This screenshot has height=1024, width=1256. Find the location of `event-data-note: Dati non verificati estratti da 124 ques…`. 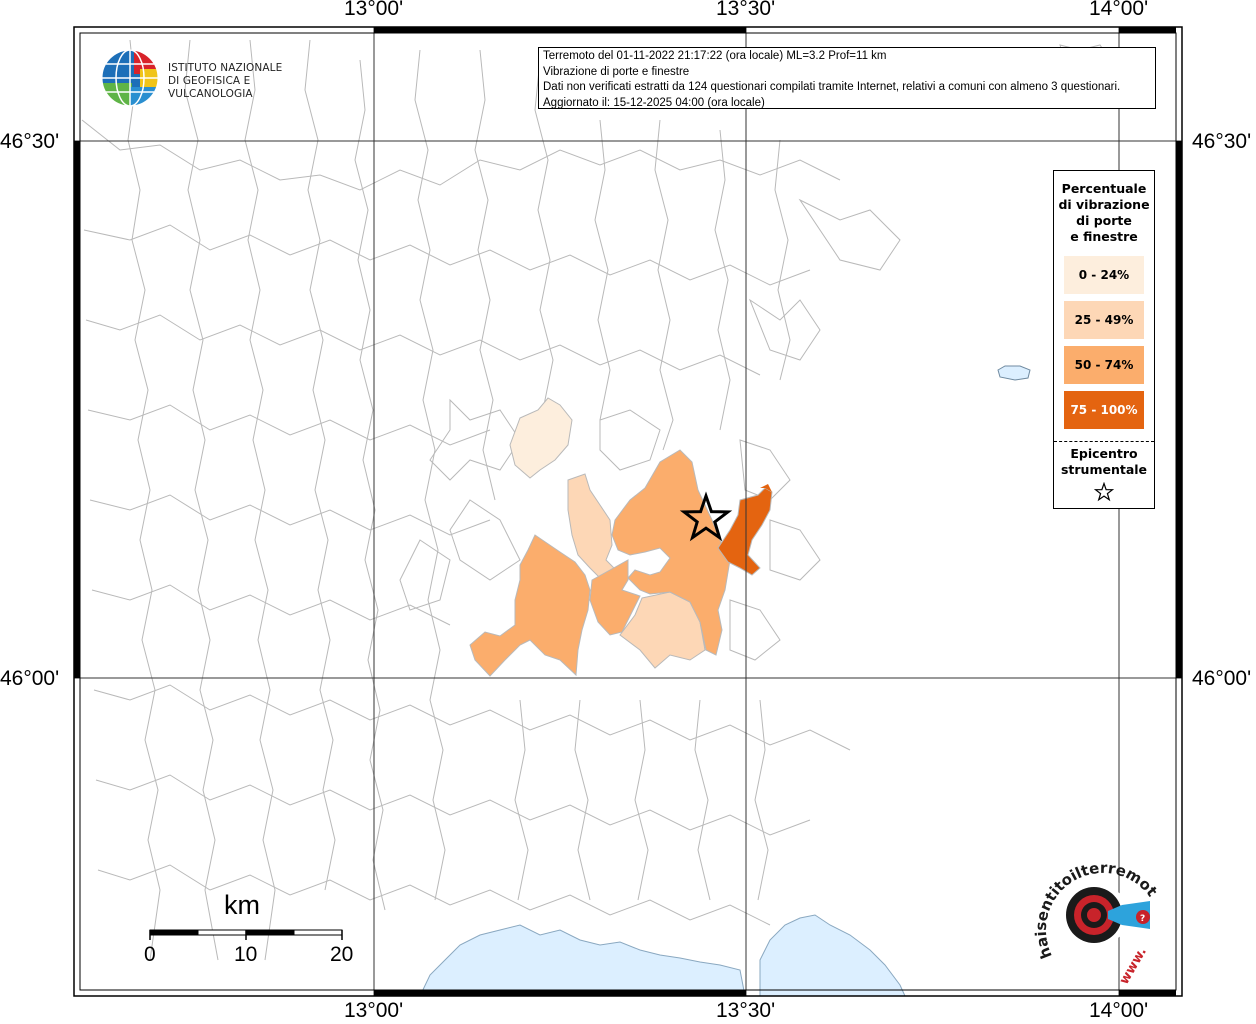

event-data-note: Dati non verificati estratti da 124 ques… is located at coordinates (832, 87).